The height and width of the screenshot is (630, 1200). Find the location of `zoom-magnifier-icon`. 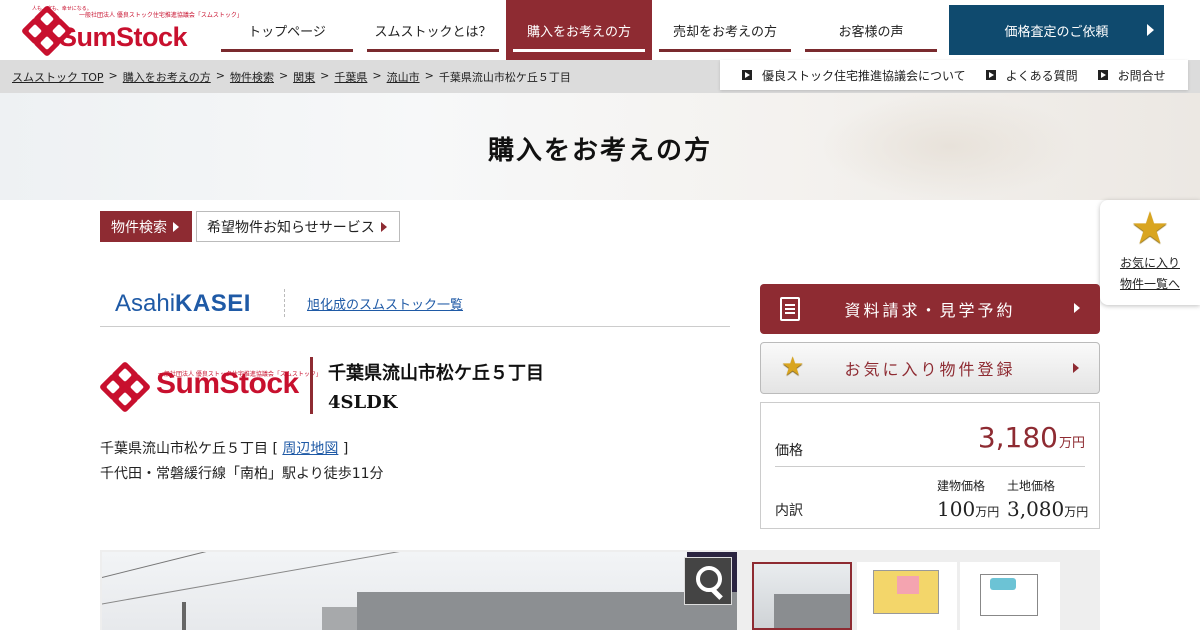

zoom-magnifier-icon is located at coordinates (708, 581).